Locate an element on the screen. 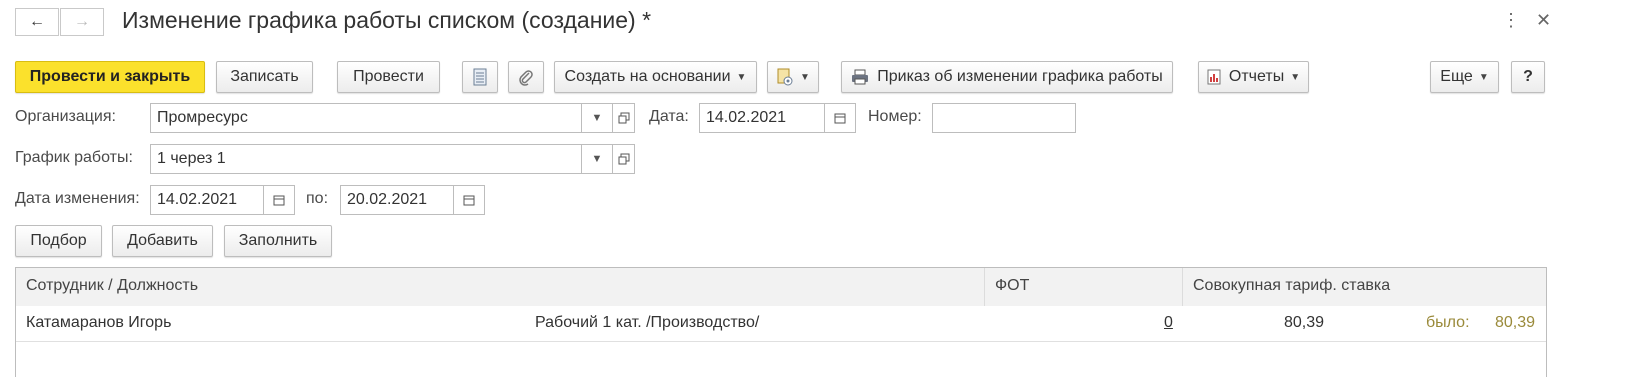  schedule-field: 1 через 1 ▼ is located at coordinates (381, 159).